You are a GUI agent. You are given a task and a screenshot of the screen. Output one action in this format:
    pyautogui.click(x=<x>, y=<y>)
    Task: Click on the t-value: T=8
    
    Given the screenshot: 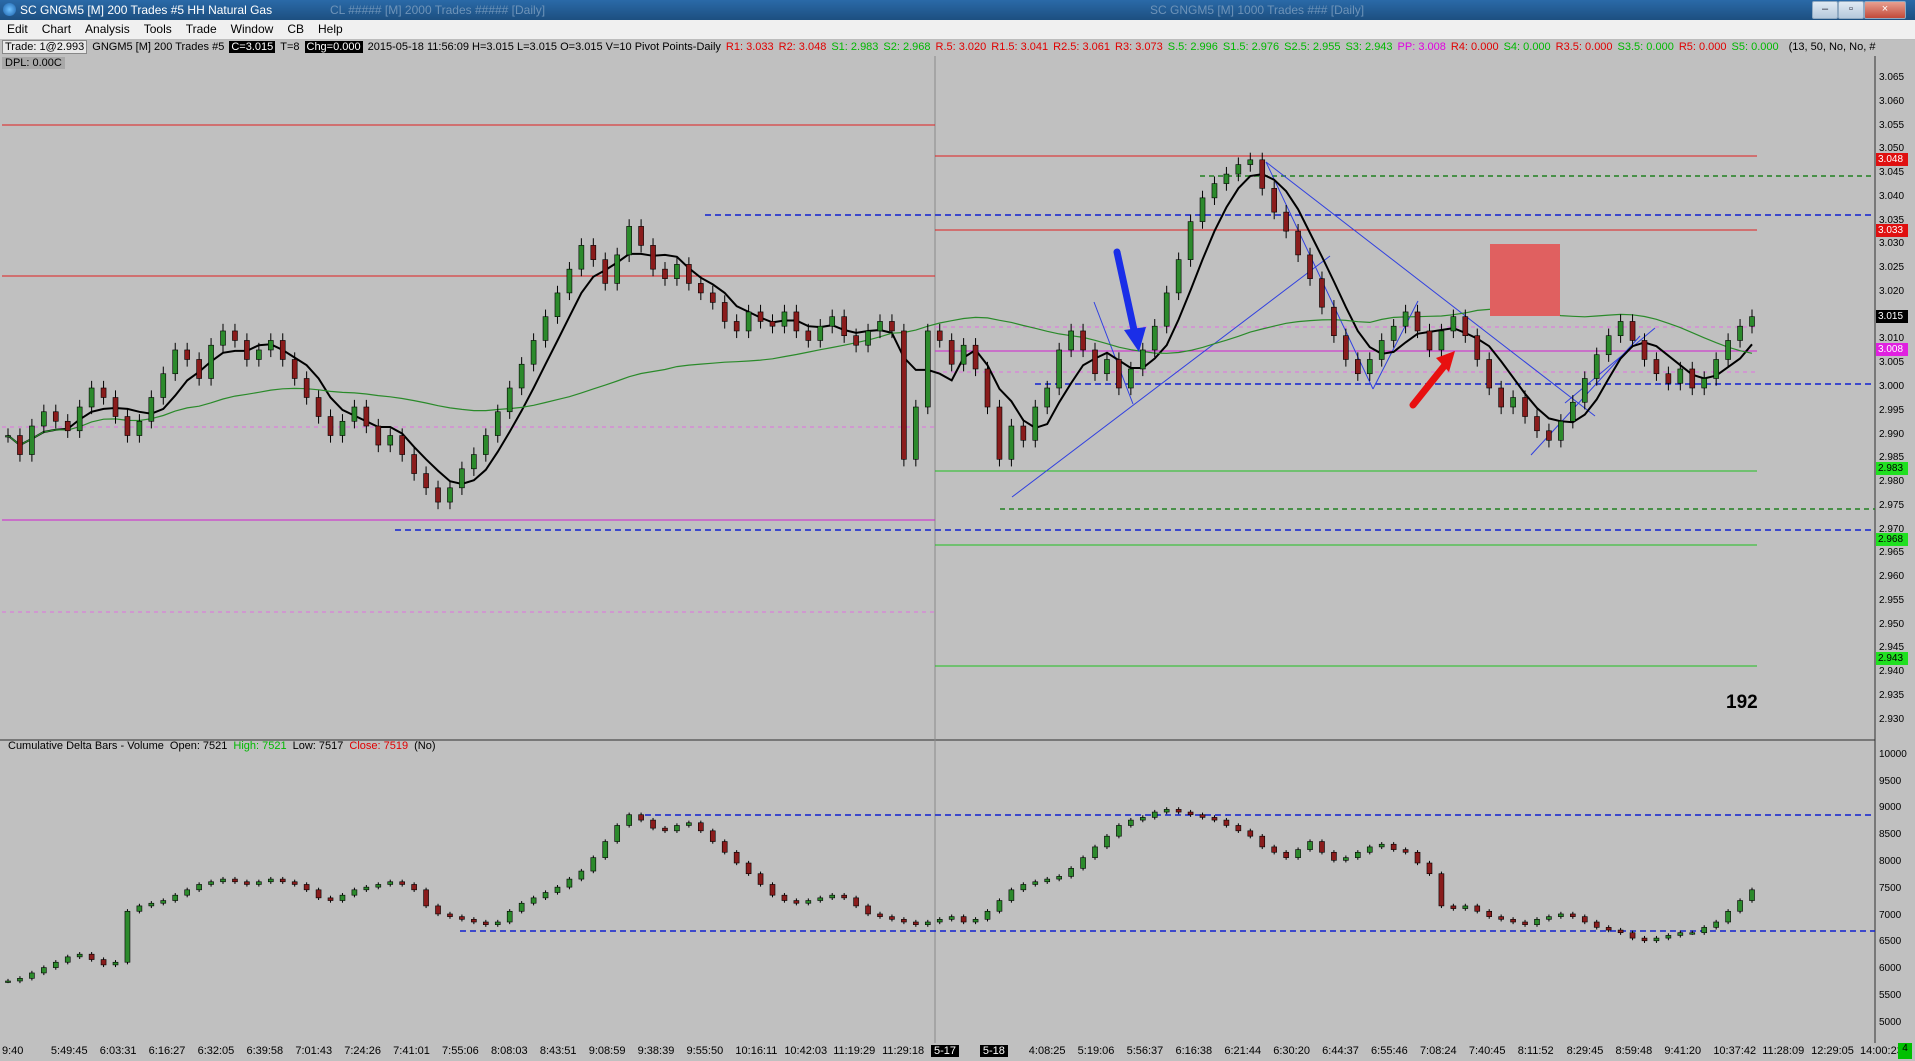 What is the action you would take?
    pyautogui.click(x=290, y=47)
    